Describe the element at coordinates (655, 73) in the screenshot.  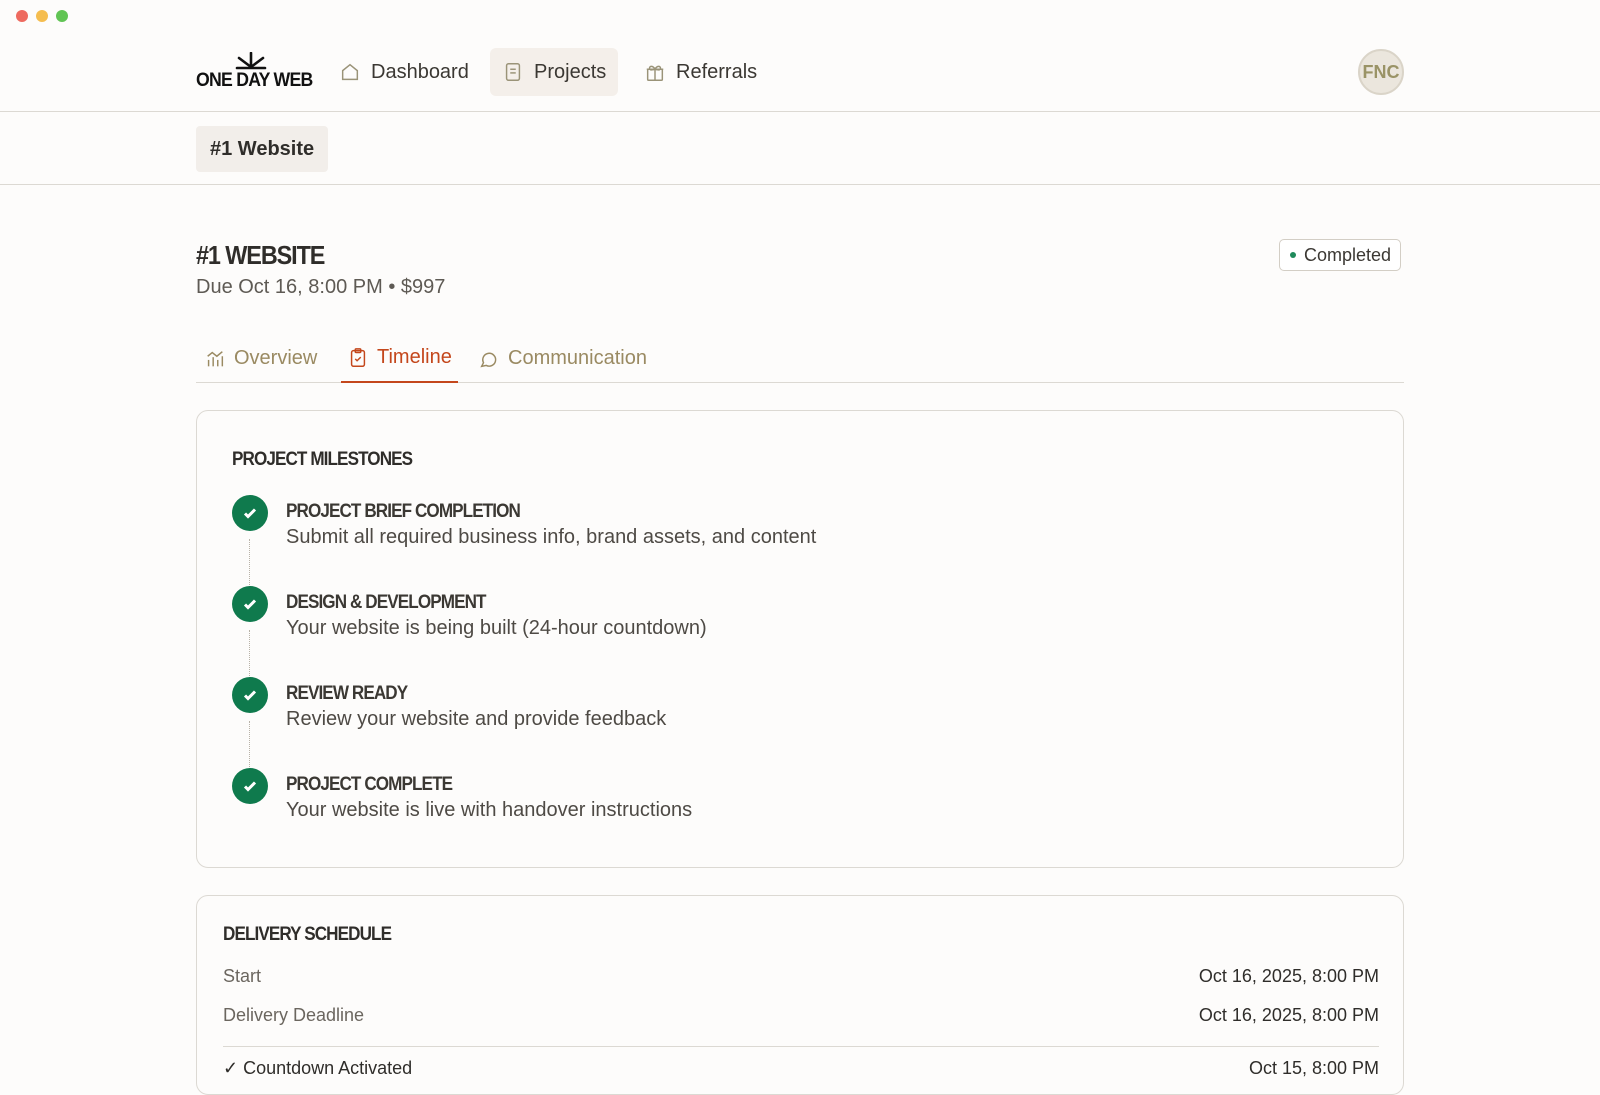
I see `gift-icon` at that location.